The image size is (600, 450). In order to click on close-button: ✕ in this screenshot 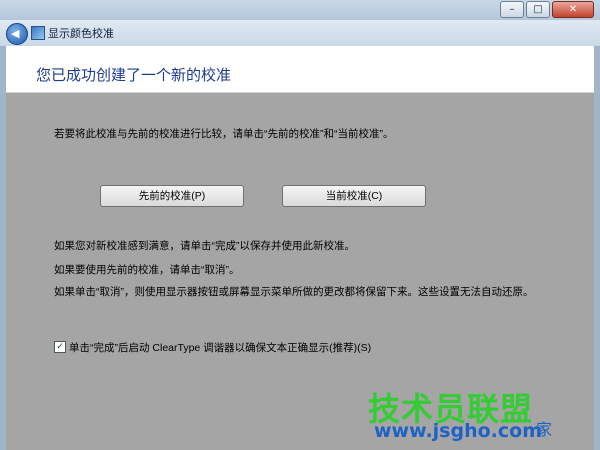, I will do `click(573, 9)`.